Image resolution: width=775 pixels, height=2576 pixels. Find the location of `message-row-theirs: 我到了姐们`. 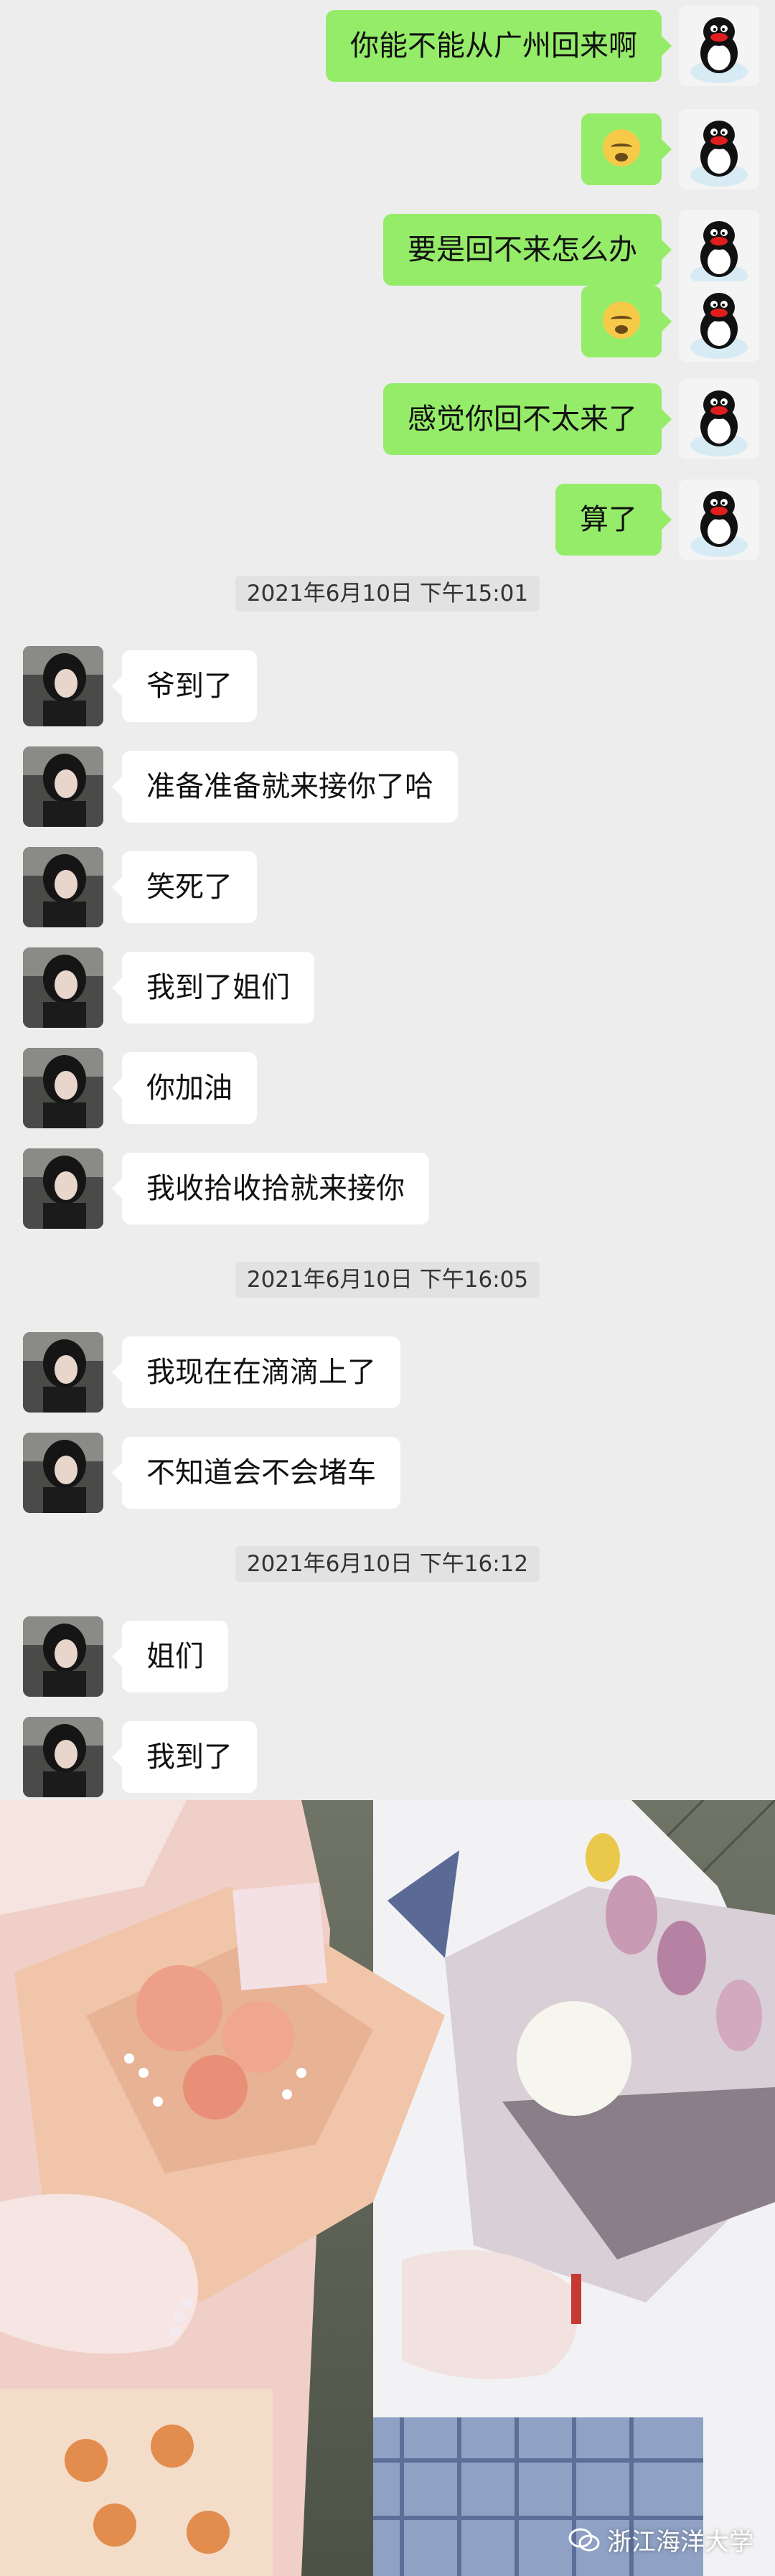

message-row-theirs: 我到了姐们 is located at coordinates (387, 988).